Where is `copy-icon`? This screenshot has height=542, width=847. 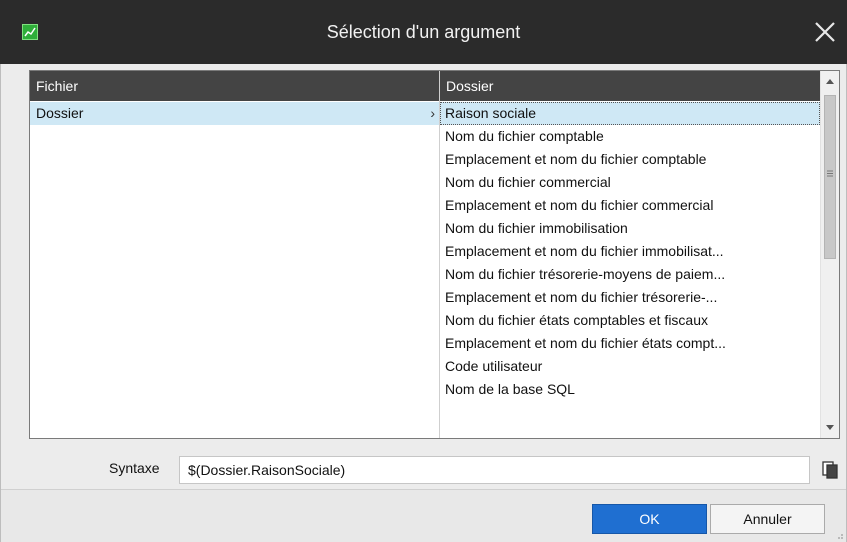
copy-icon is located at coordinates (830, 470).